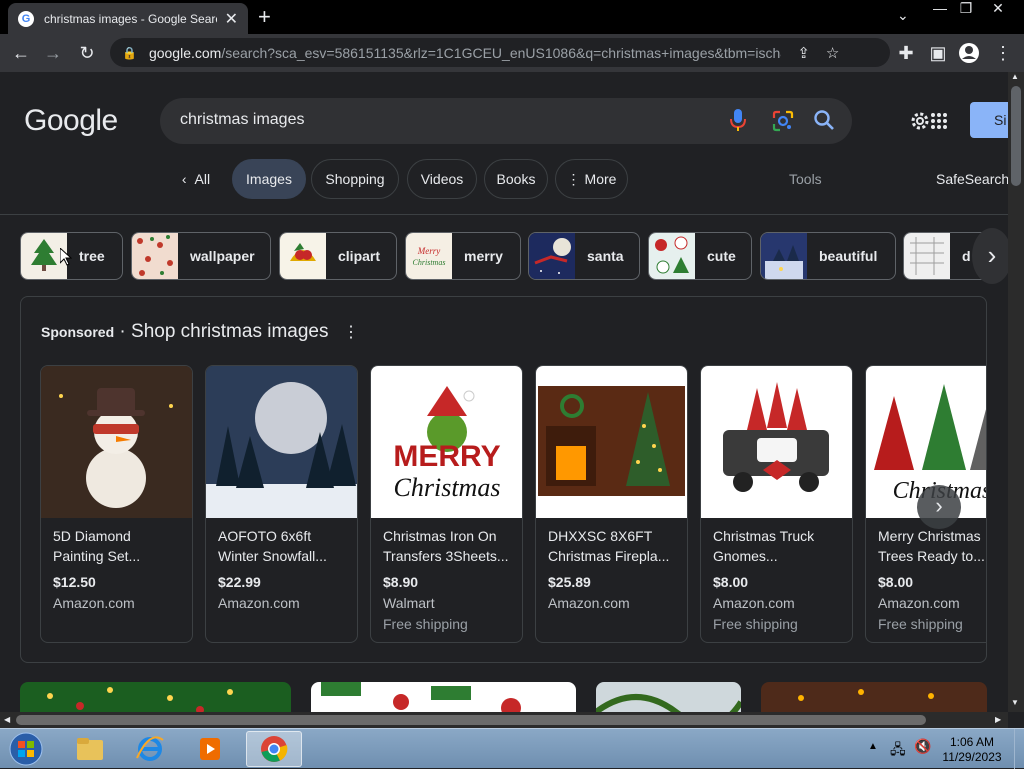  What do you see at coordinates (303, 256) in the screenshot?
I see `clipart-thumbnail` at bounding box center [303, 256].